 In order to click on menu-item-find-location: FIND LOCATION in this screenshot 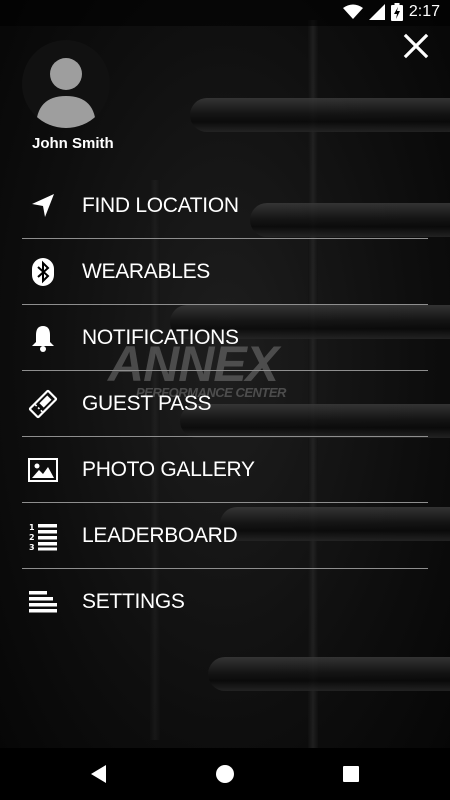, I will do `click(225, 206)`.